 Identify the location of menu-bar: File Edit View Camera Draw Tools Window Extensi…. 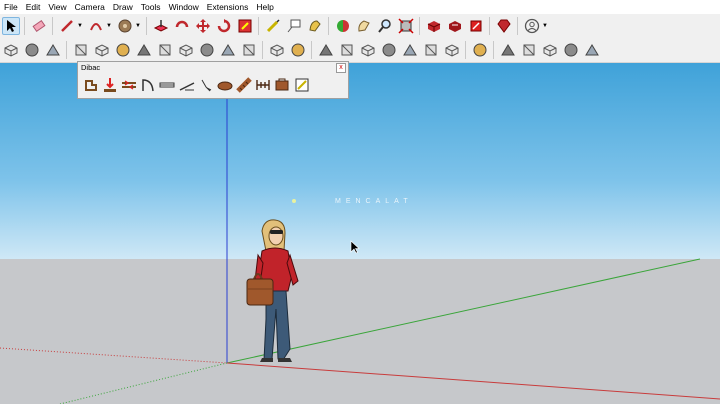
(360, 7).